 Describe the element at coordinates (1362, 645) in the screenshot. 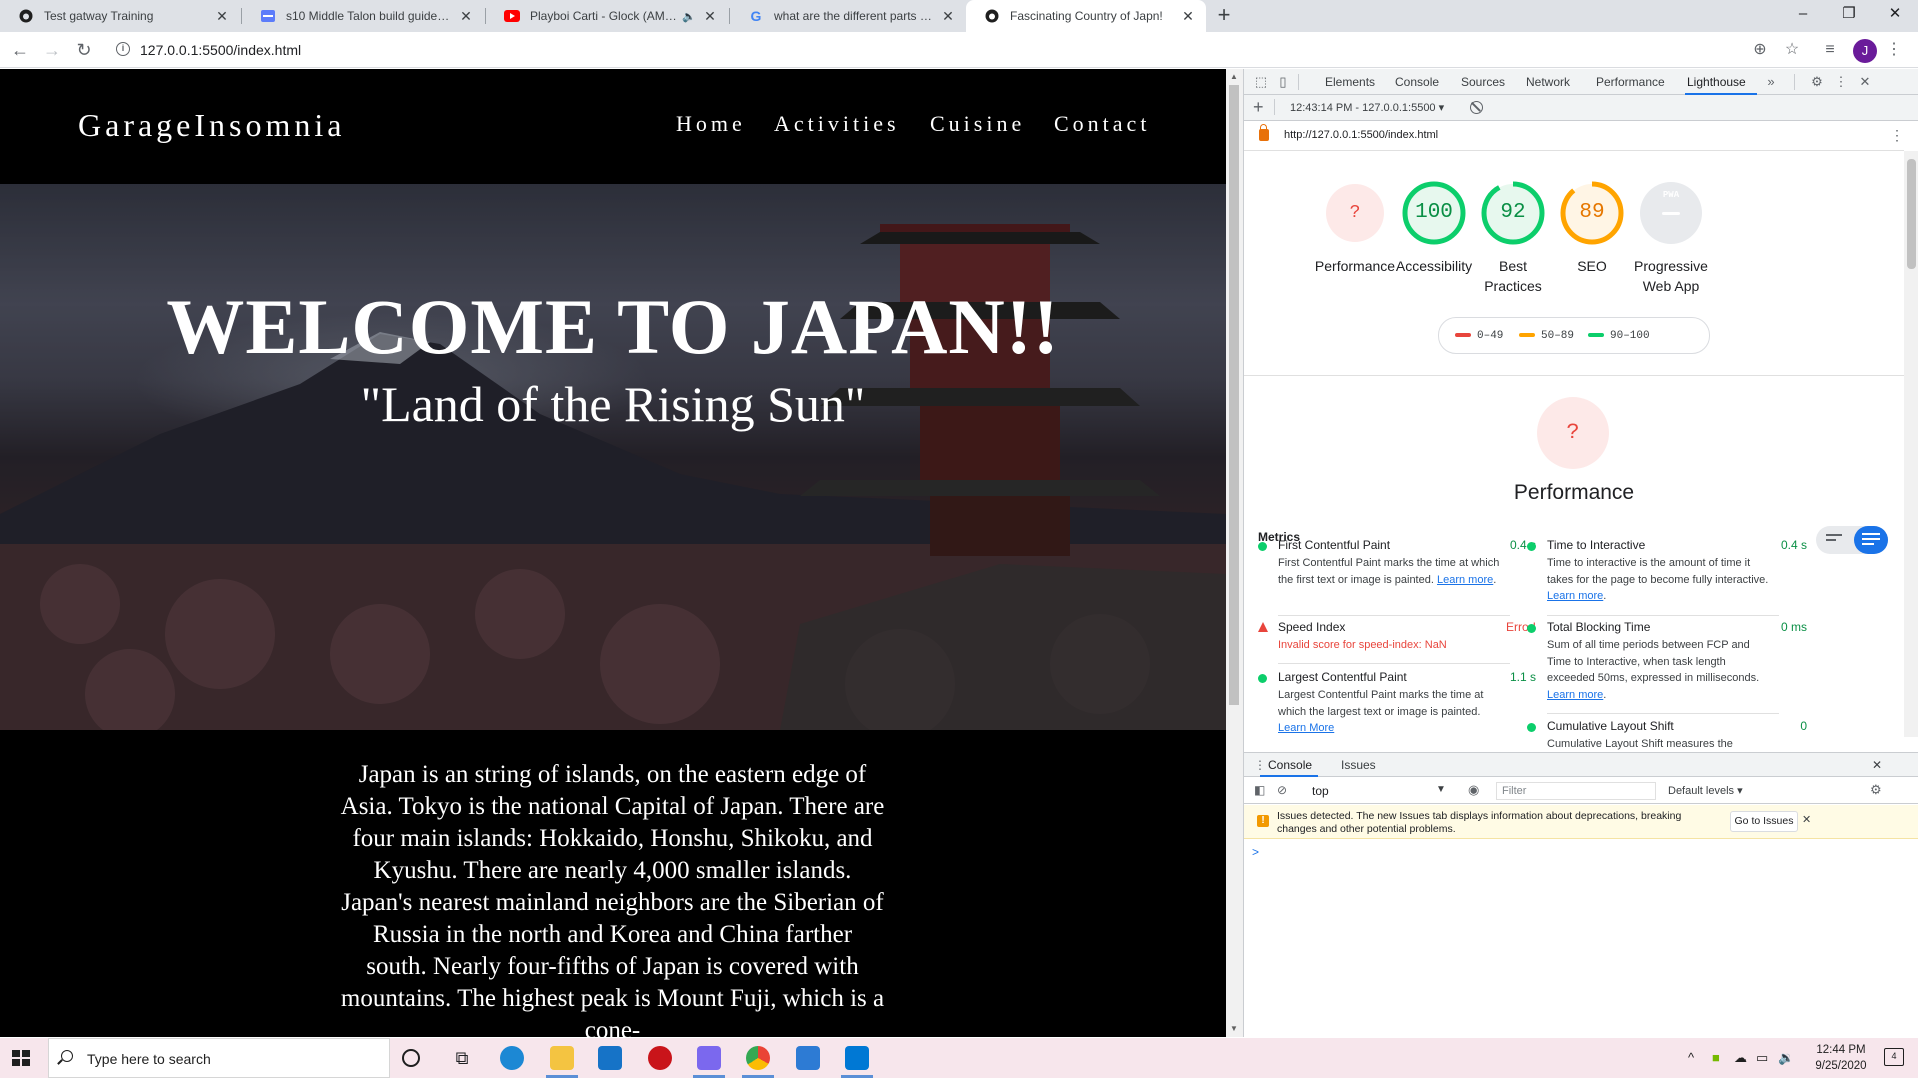

I see `metric-description: Invalid score for speed-index: NaN` at that location.